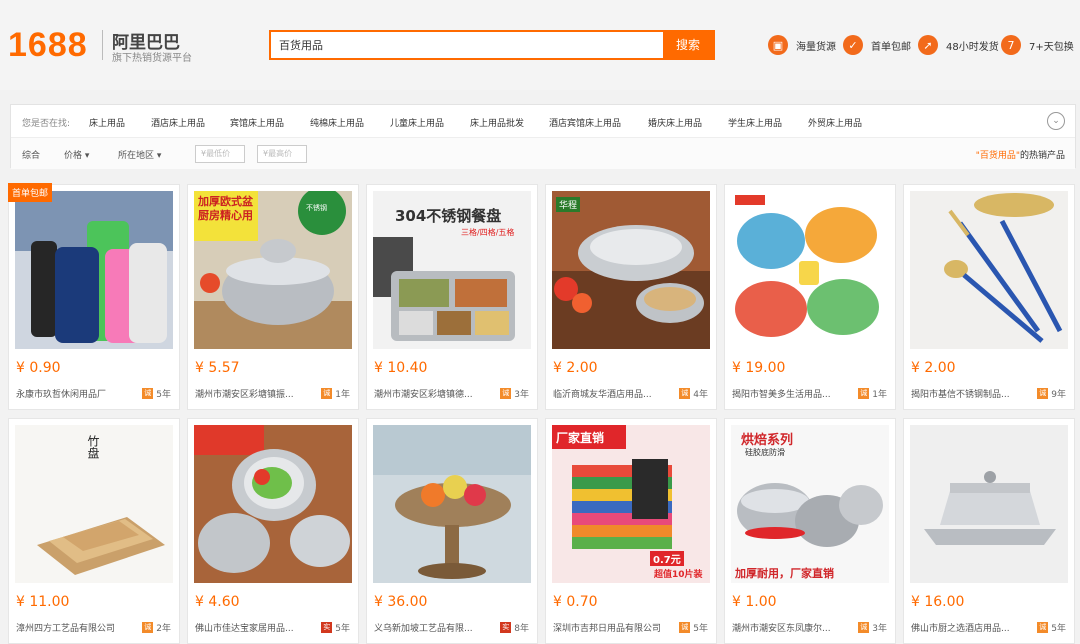  I want to click on service-label: 海量货源, so click(816, 47).